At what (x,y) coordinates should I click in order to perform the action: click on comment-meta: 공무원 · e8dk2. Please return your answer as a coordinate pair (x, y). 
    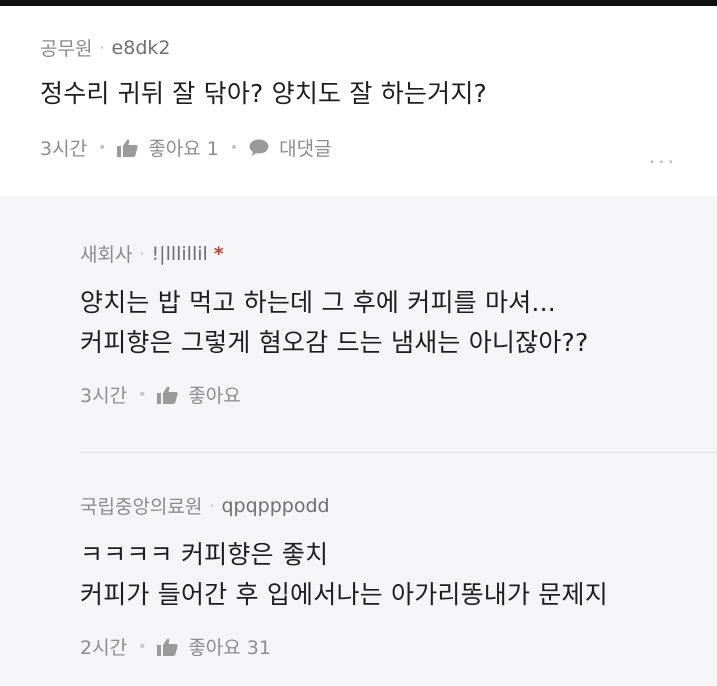
    Looking at the image, I should click on (105, 47).